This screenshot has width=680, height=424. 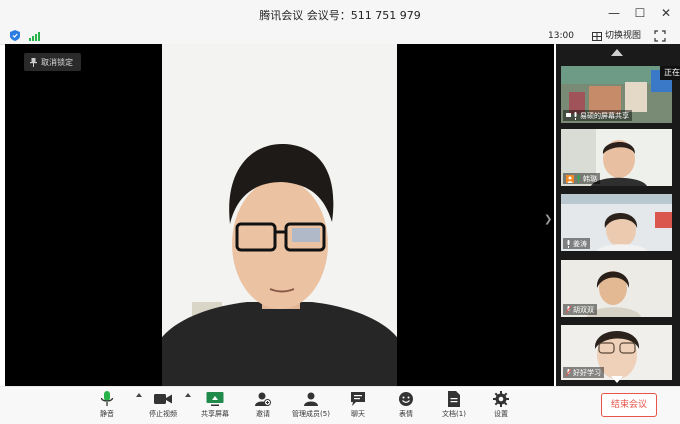 I want to click on invite-label: 邀请, so click(x=263, y=414).